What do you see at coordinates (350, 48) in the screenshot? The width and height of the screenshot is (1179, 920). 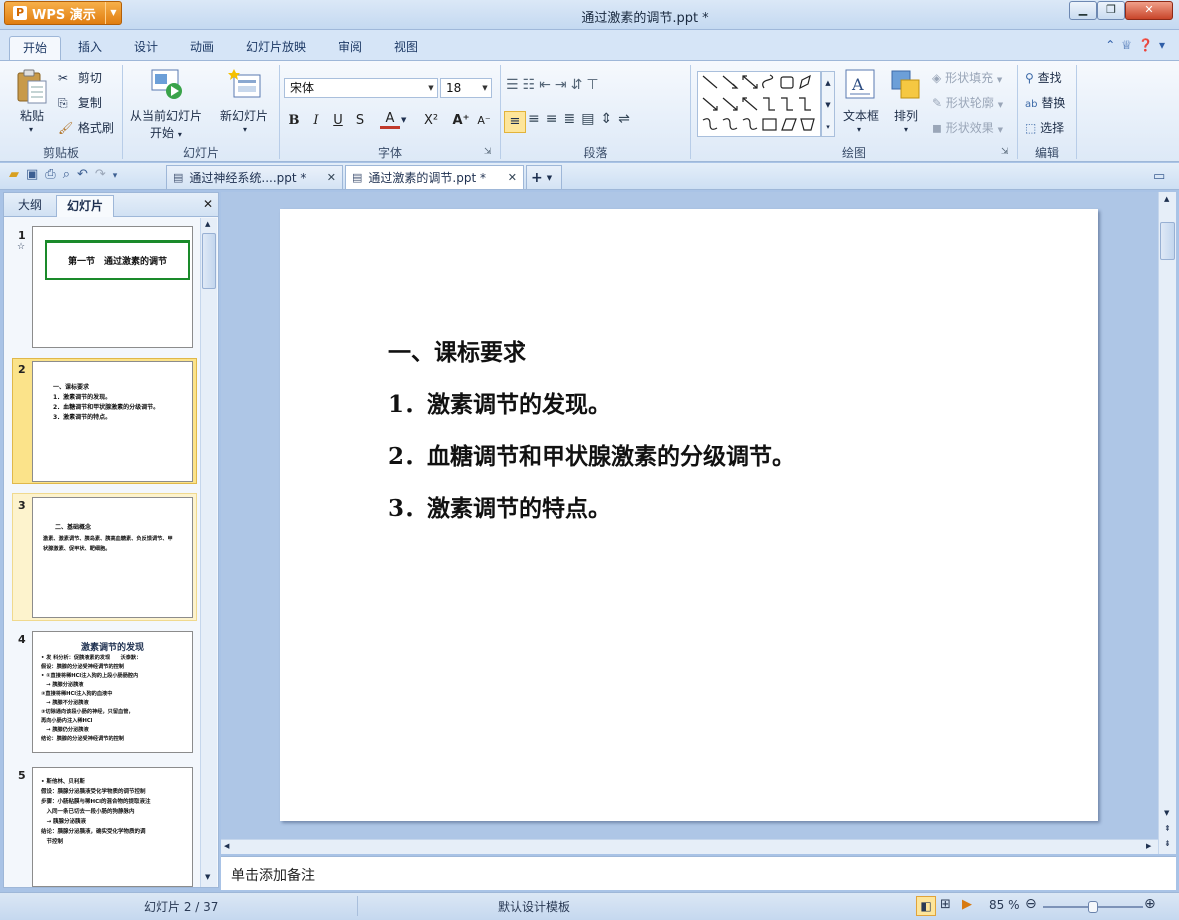 I see `tab-review: 审阅` at bounding box center [350, 48].